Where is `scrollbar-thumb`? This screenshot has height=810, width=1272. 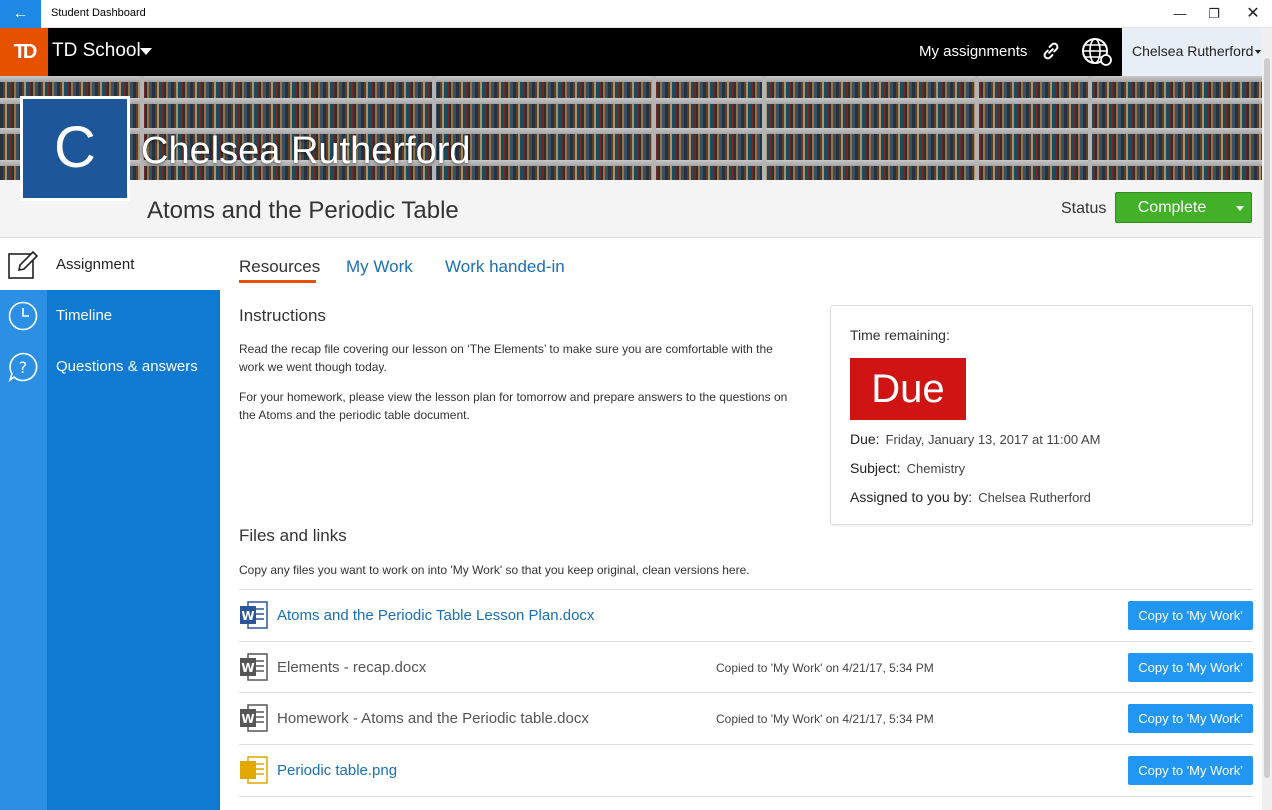 scrollbar-thumb is located at coordinates (1267, 418).